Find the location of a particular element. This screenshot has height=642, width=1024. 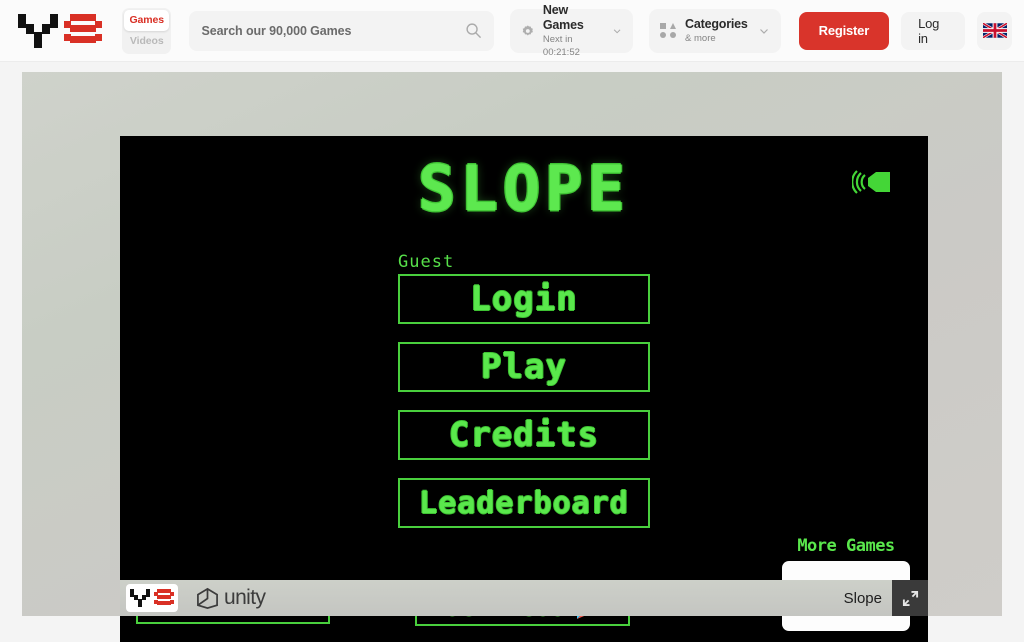

speaker-on-icon is located at coordinates (874, 182).